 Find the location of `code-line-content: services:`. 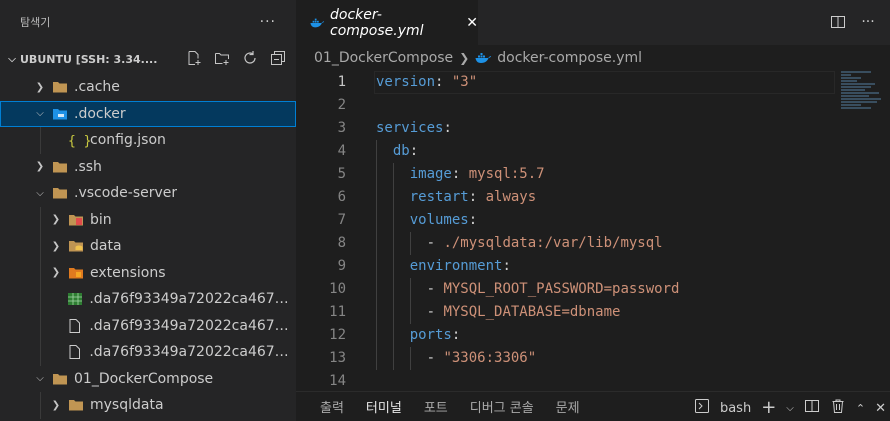

code-line-content: services: is located at coordinates (414, 128).